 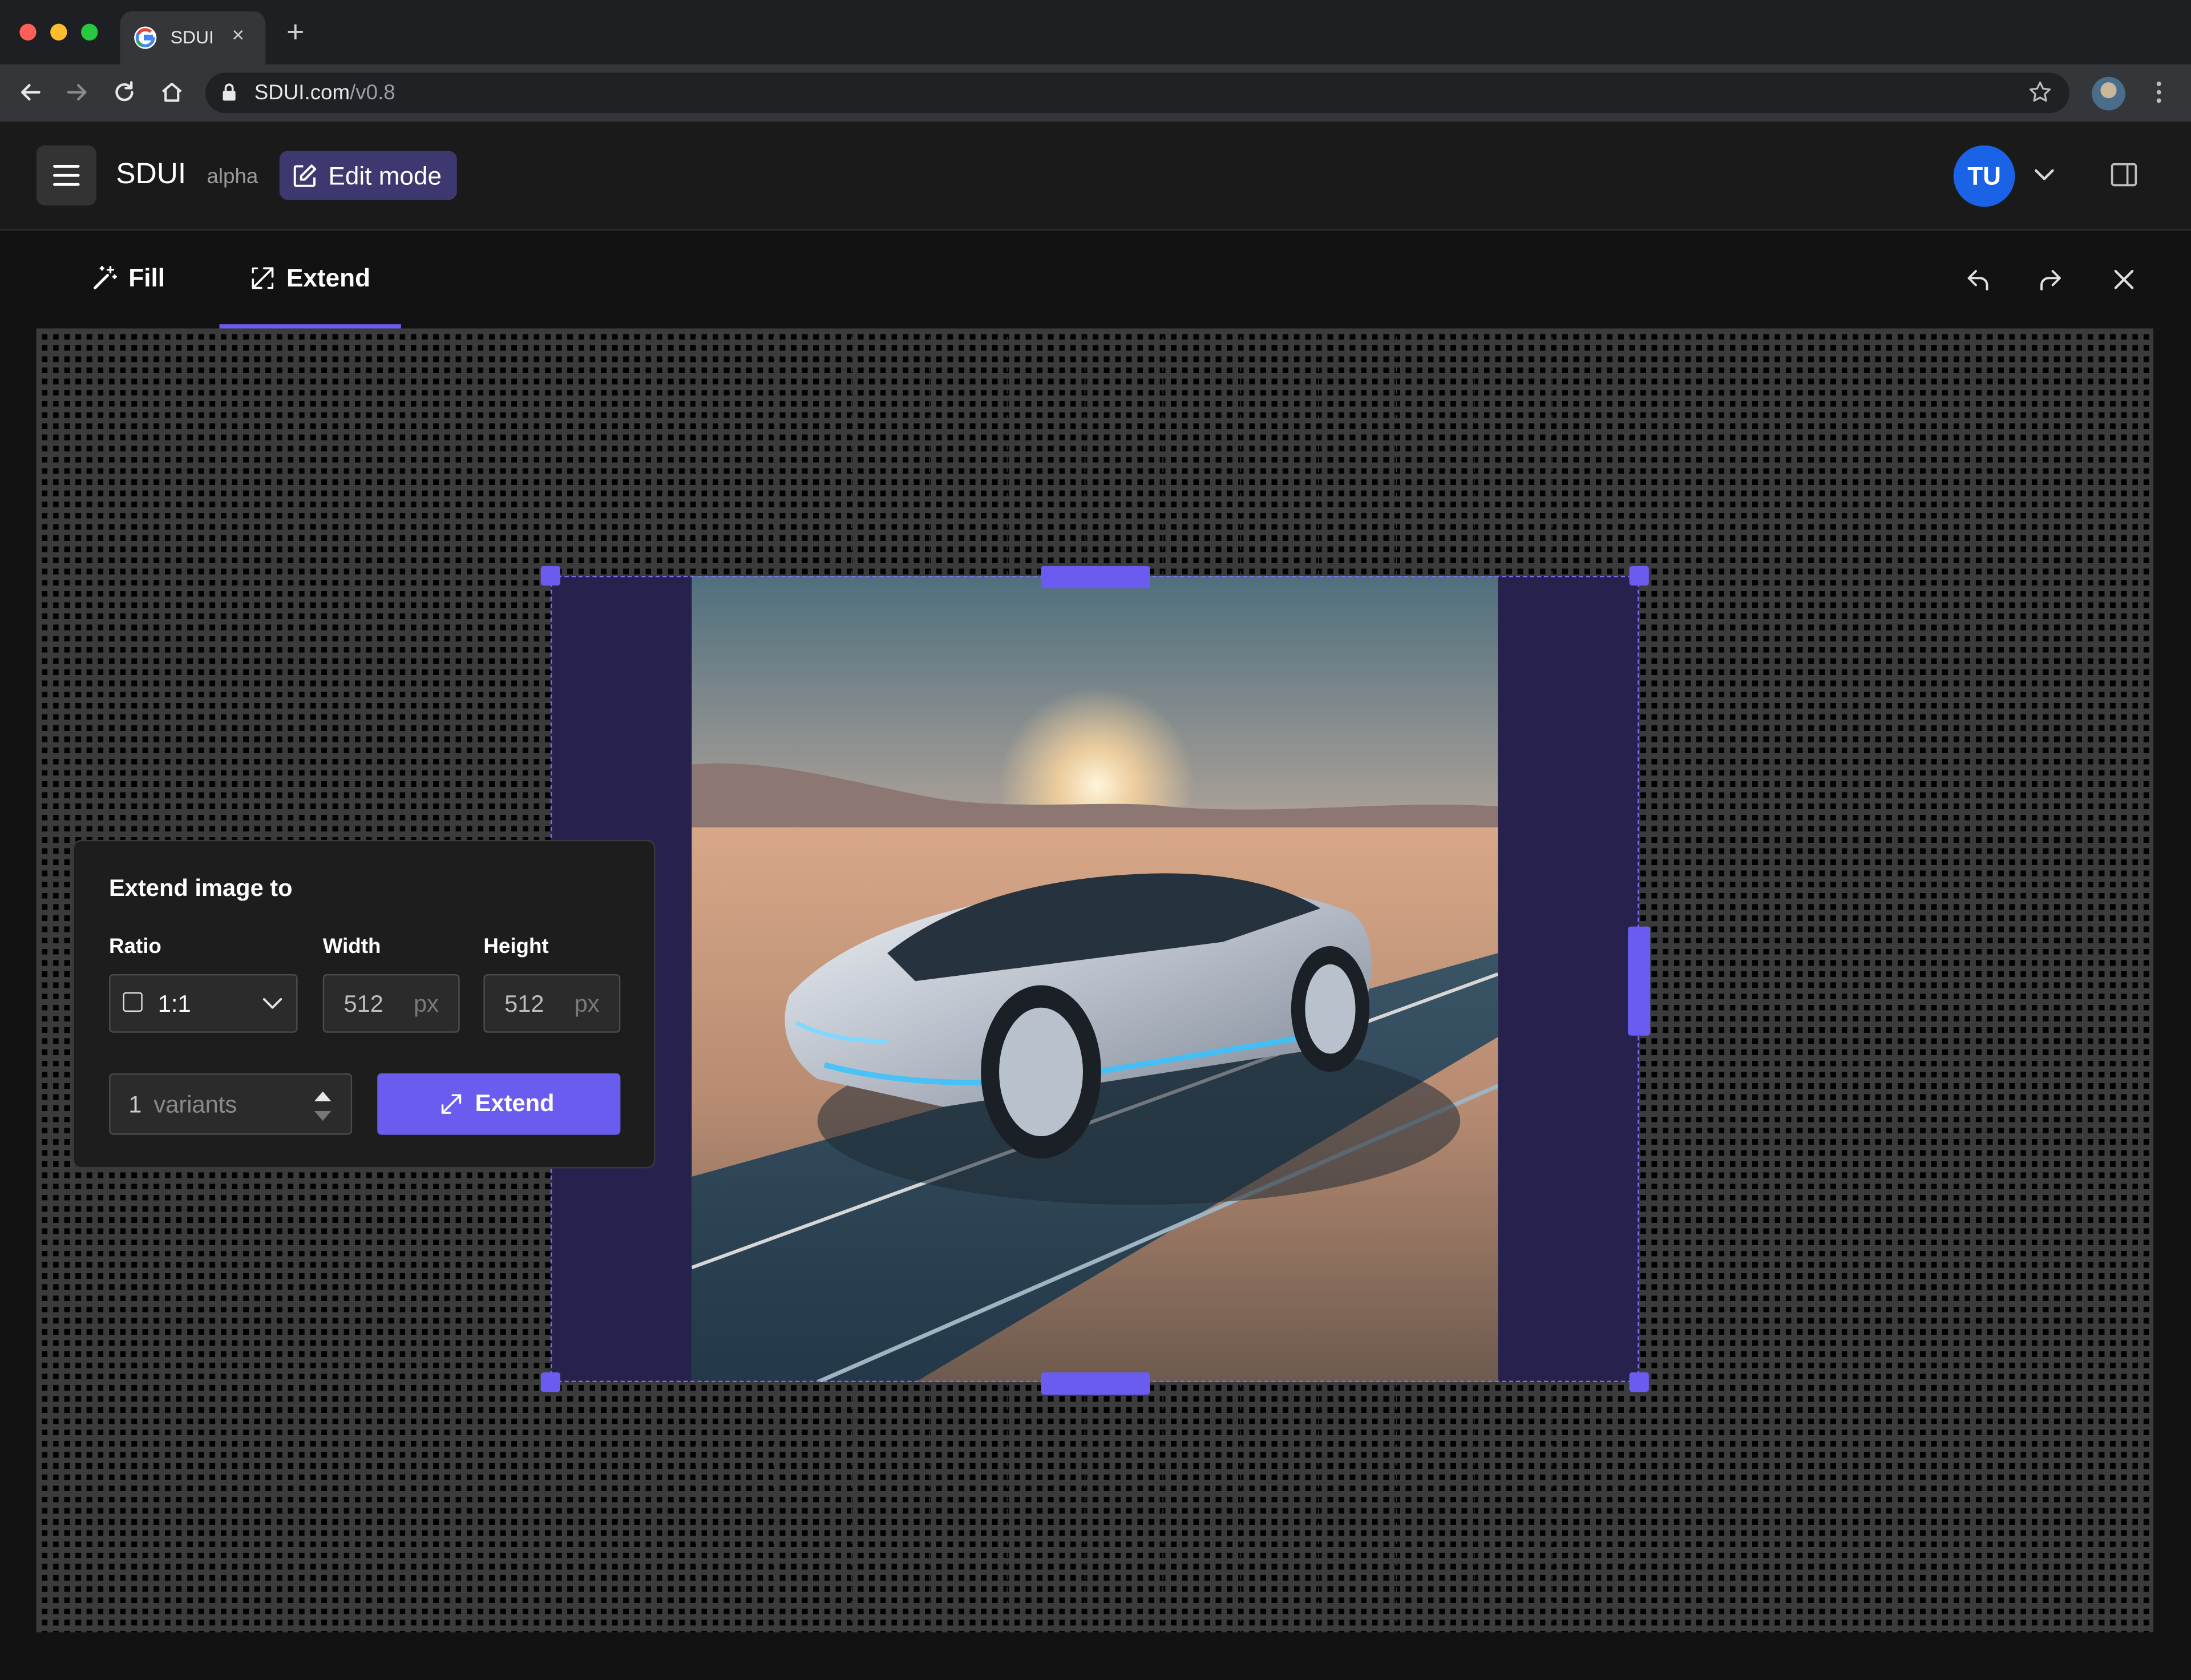 What do you see at coordinates (2050, 279) in the screenshot?
I see `redo-icon` at bounding box center [2050, 279].